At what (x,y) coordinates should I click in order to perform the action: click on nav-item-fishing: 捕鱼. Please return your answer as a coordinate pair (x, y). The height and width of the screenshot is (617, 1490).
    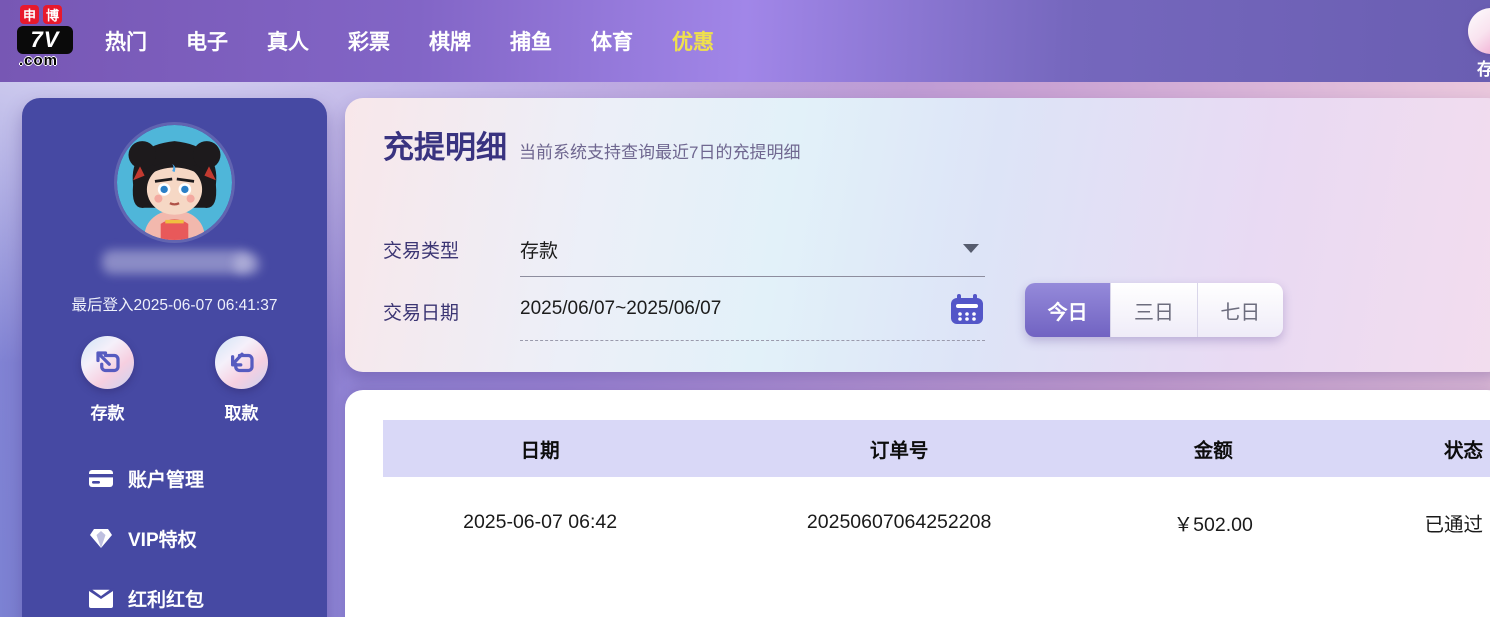
    Looking at the image, I should click on (531, 41).